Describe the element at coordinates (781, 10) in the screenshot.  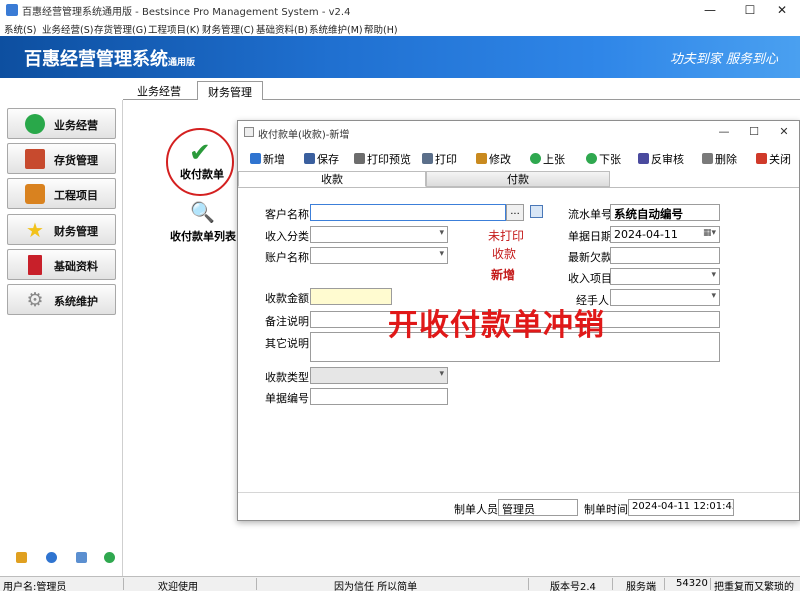
I see `close-button: ✕` at that location.